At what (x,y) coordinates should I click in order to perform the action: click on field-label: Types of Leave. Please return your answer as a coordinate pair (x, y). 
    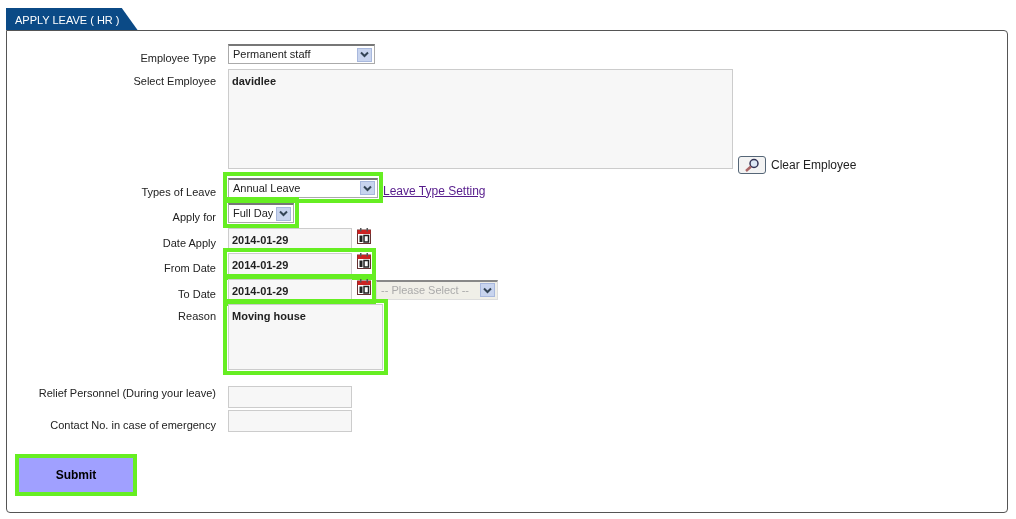
    Looking at the image, I should click on (178, 192).